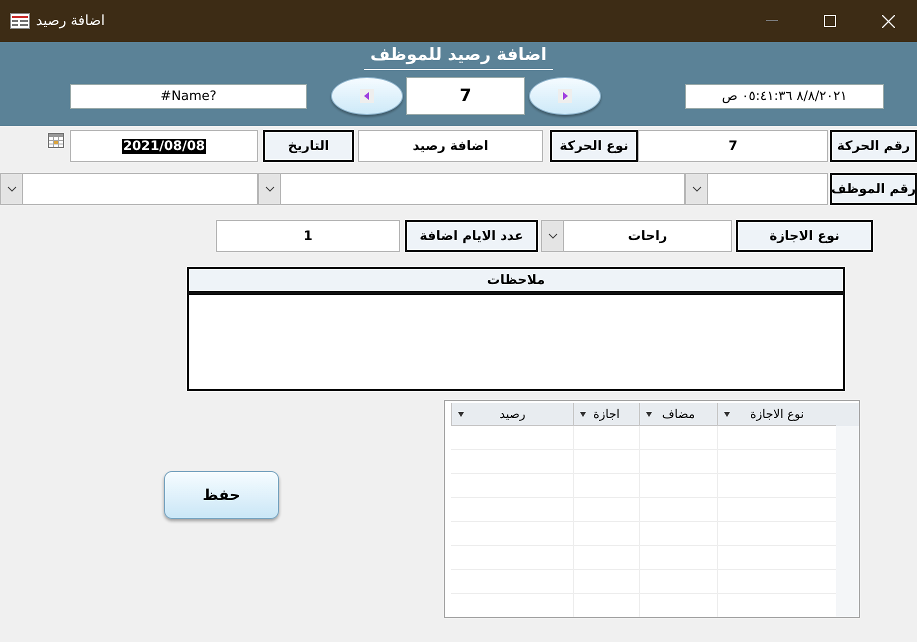 The width and height of the screenshot is (917, 642). What do you see at coordinates (873, 189) in the screenshot?
I see `employee-label: رقم الموظف` at bounding box center [873, 189].